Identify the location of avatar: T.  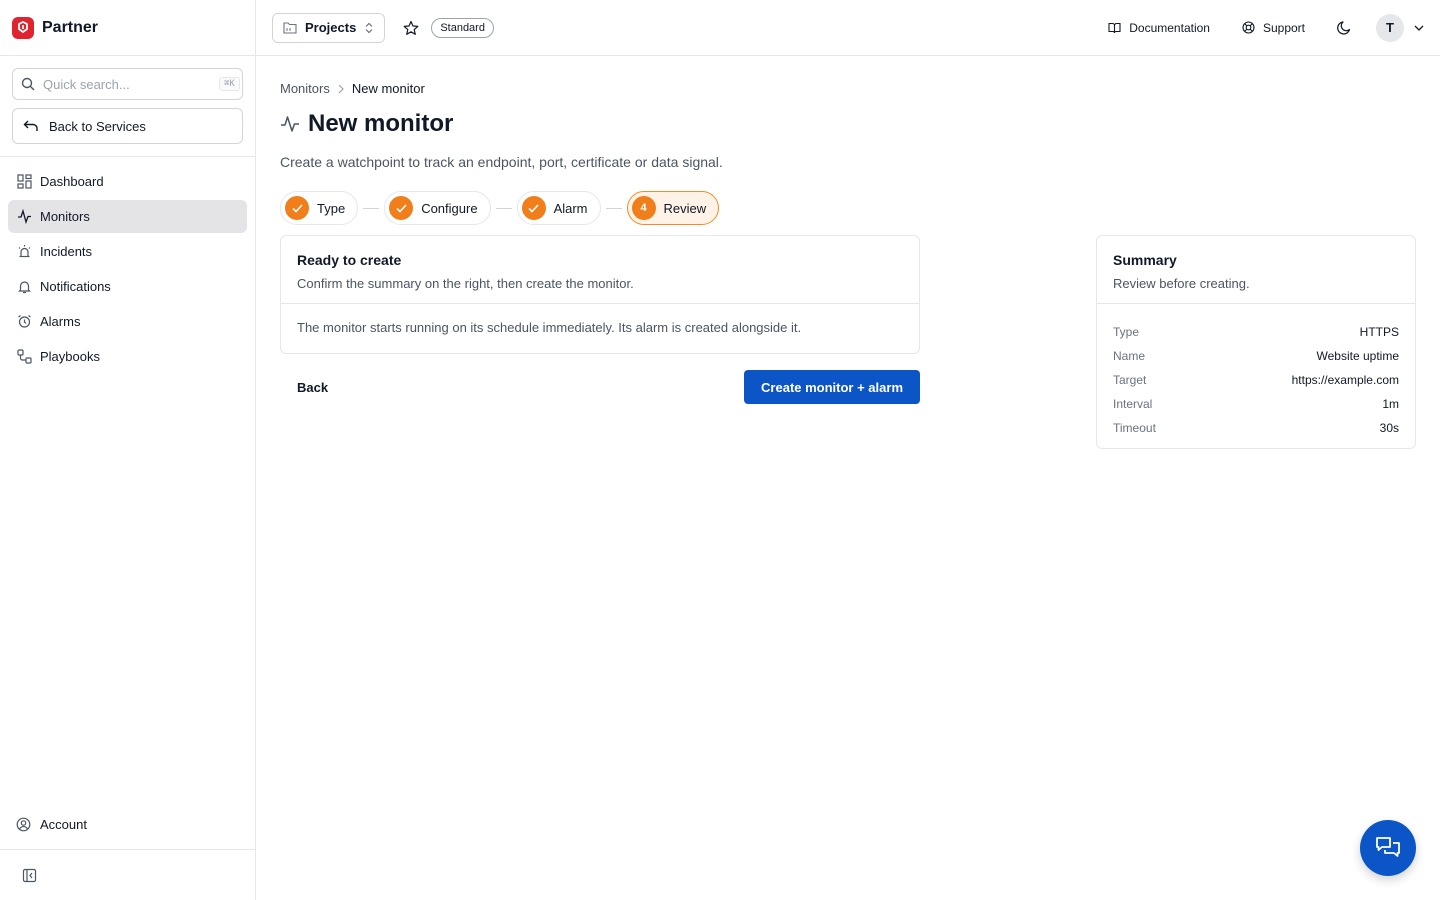
(1390, 27).